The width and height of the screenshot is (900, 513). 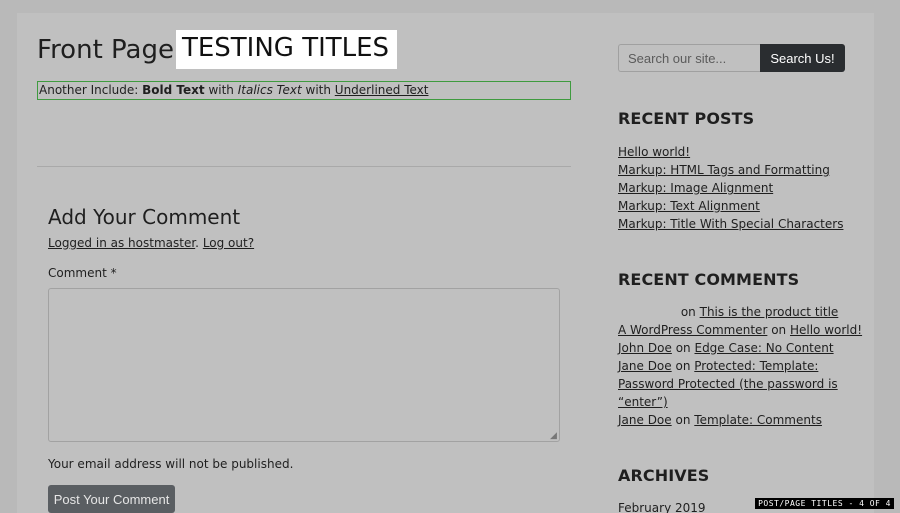 What do you see at coordinates (286, 49) in the screenshot?
I see `page-title-highlight: TESTING TITLES` at bounding box center [286, 49].